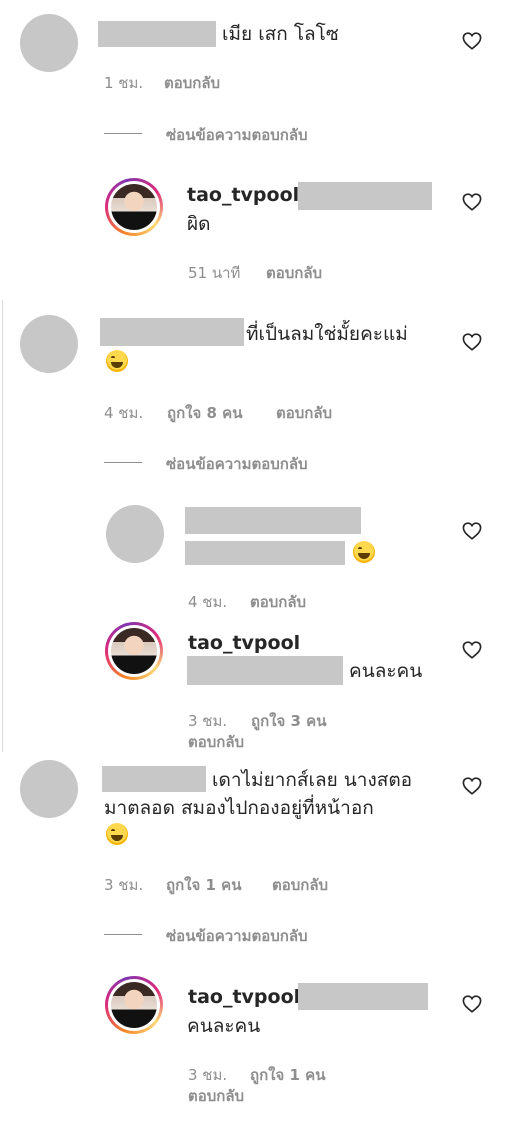 The height and width of the screenshot is (1136, 522). I want to click on thread-guide-line, so click(2, 526).